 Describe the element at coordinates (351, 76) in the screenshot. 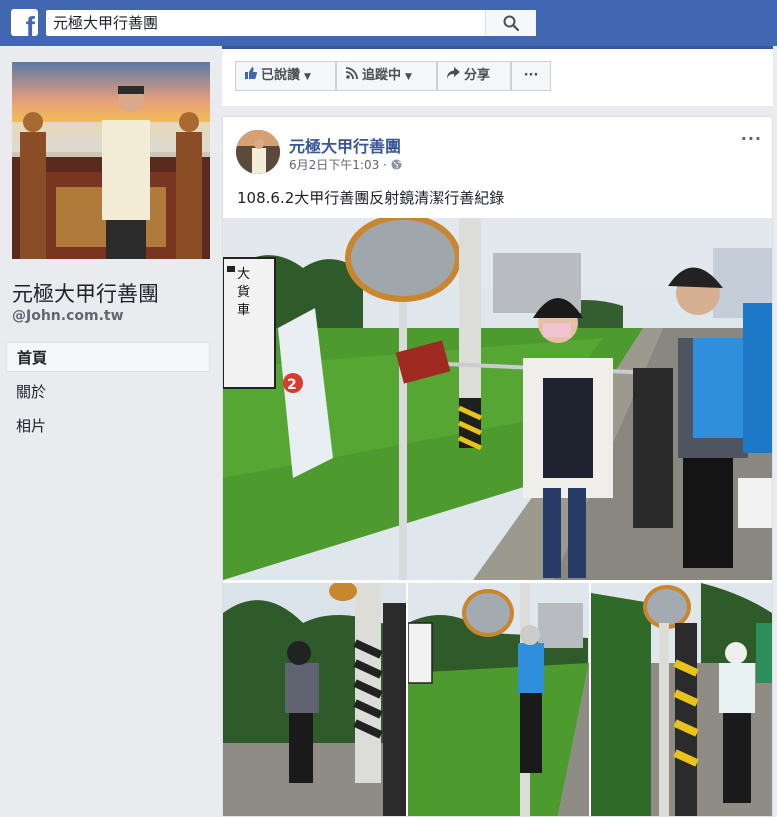

I see `rss-icon` at that location.